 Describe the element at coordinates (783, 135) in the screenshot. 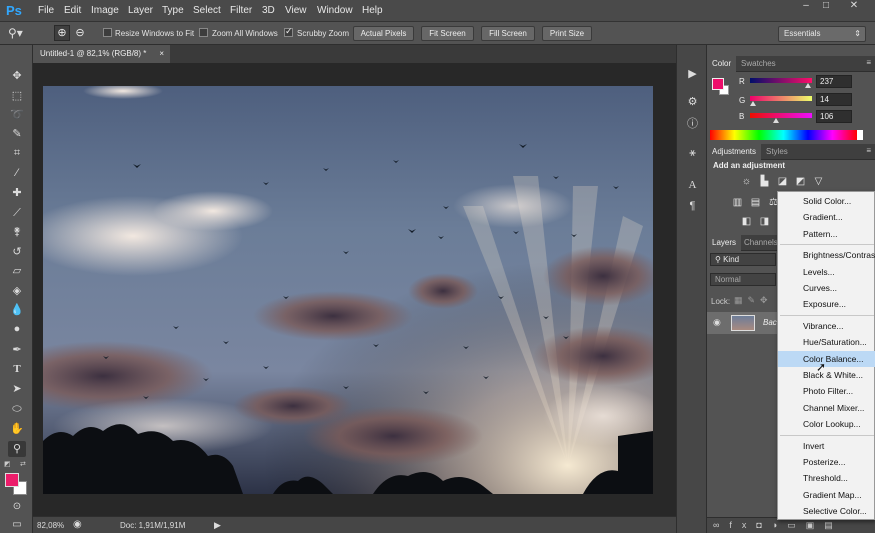

I see `color-spectrum-bar` at that location.